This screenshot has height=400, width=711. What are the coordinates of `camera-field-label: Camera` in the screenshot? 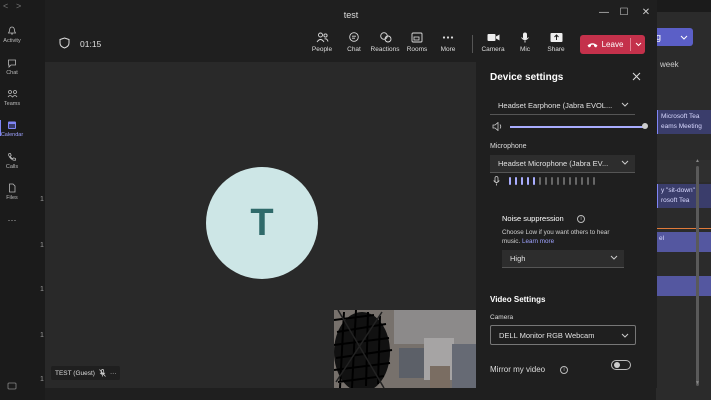 It's located at (502, 317).